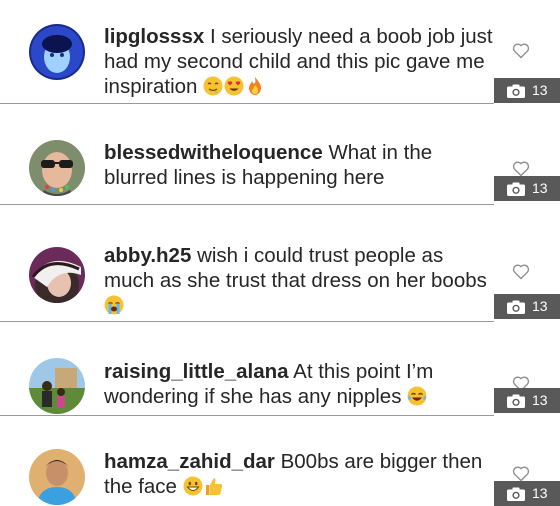 The width and height of the screenshot is (560, 506). What do you see at coordinates (213, 152) in the screenshot?
I see `comment-username: blessedwitheloquence` at bounding box center [213, 152].